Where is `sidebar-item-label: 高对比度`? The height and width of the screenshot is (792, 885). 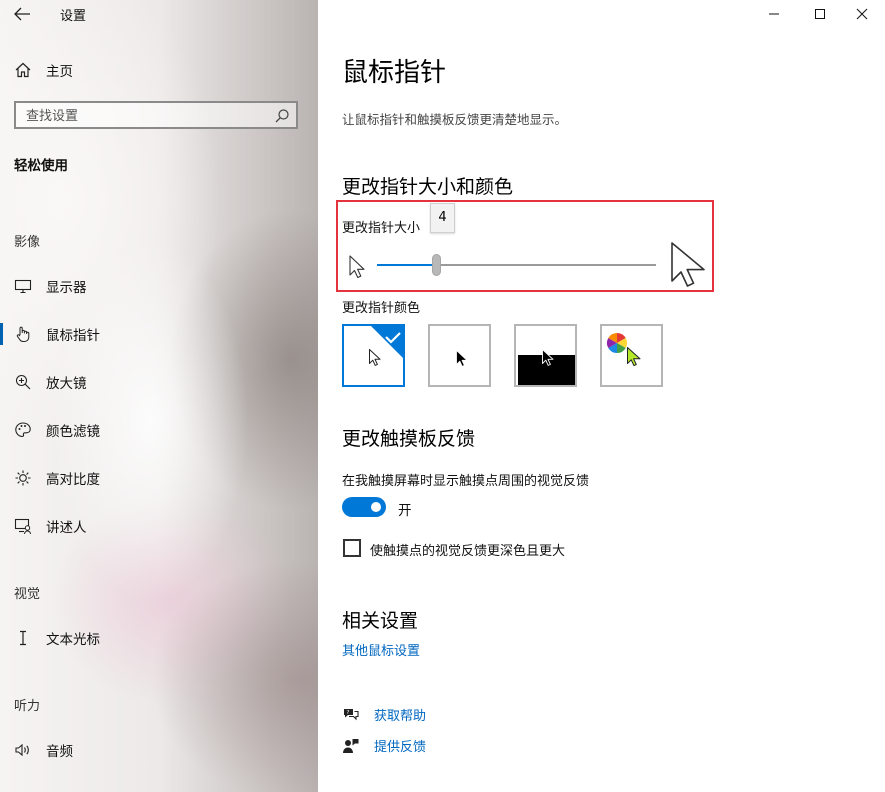 sidebar-item-label: 高对比度 is located at coordinates (73, 480).